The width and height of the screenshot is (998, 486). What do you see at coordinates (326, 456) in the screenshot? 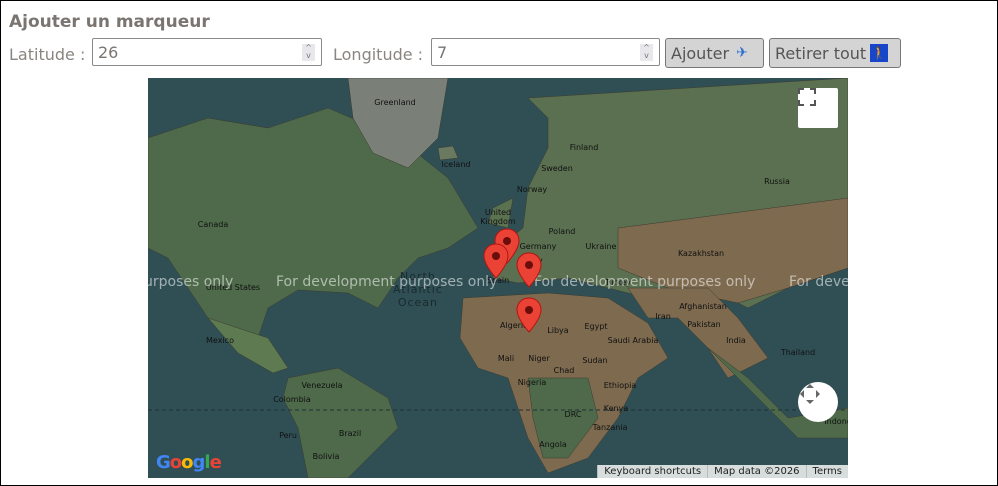
I see `map-label: Bolivia` at bounding box center [326, 456].